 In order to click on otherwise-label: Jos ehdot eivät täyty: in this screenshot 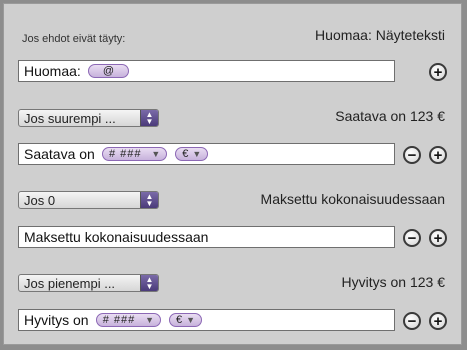, I will do `click(74, 39)`.